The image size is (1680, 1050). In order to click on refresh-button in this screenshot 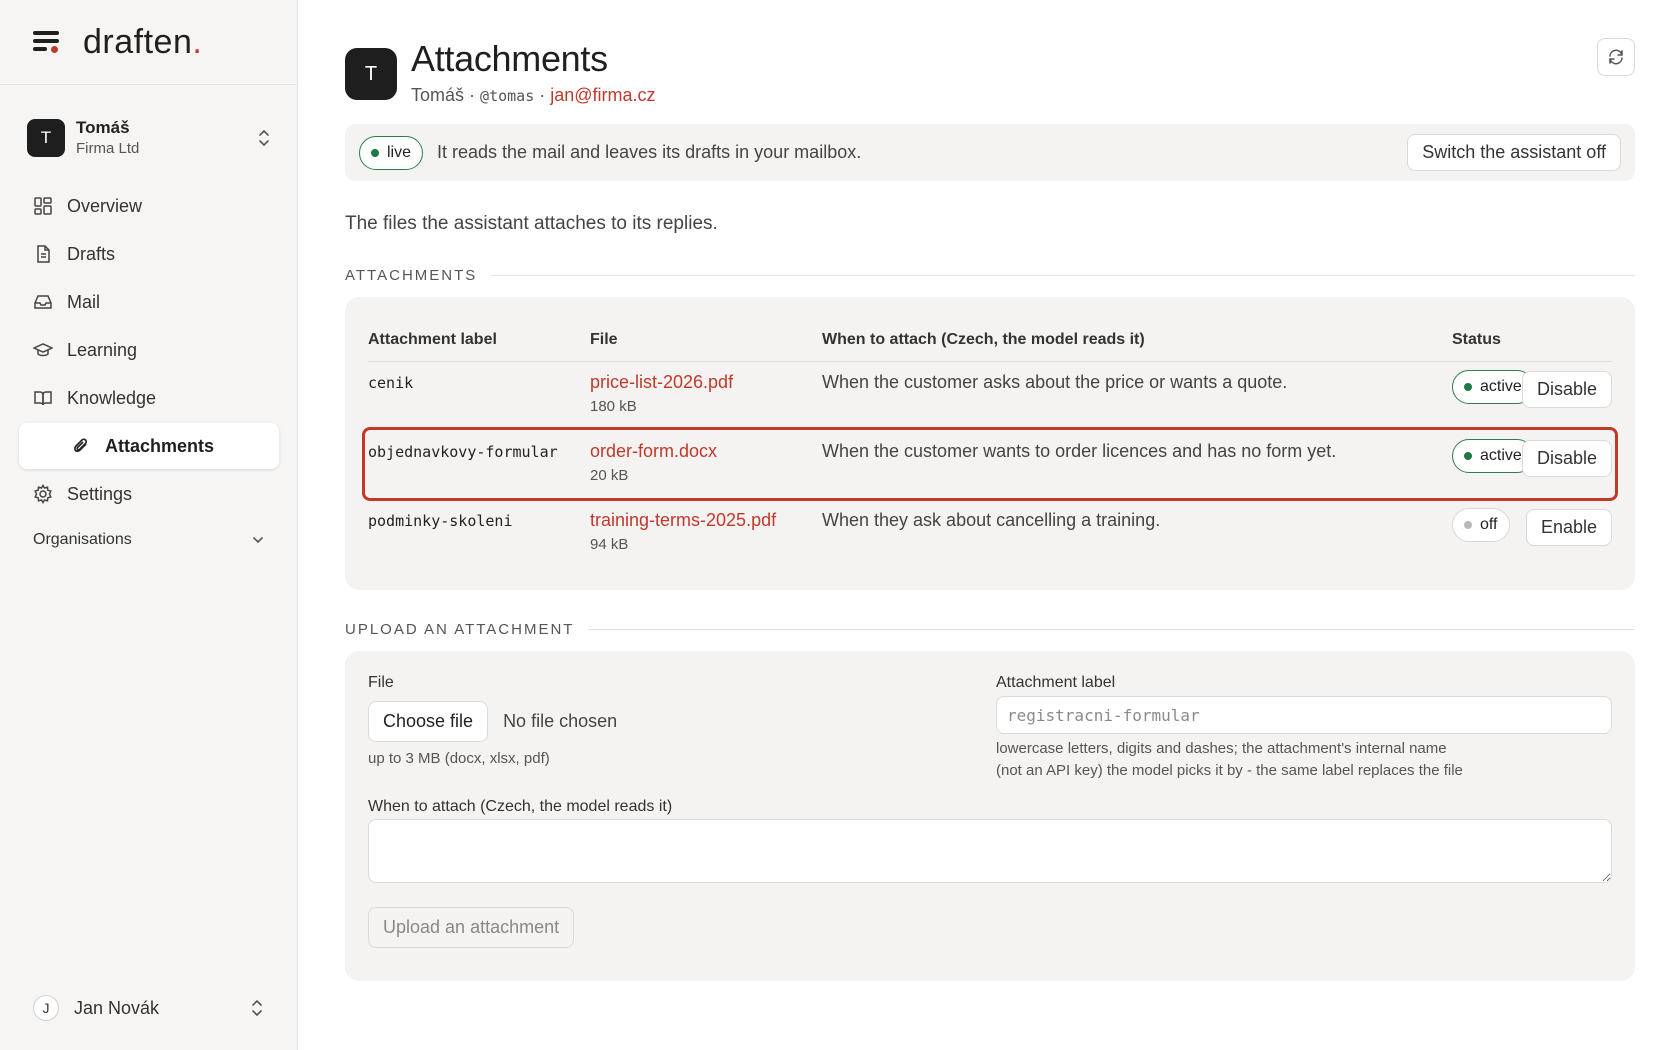, I will do `click(1616, 57)`.